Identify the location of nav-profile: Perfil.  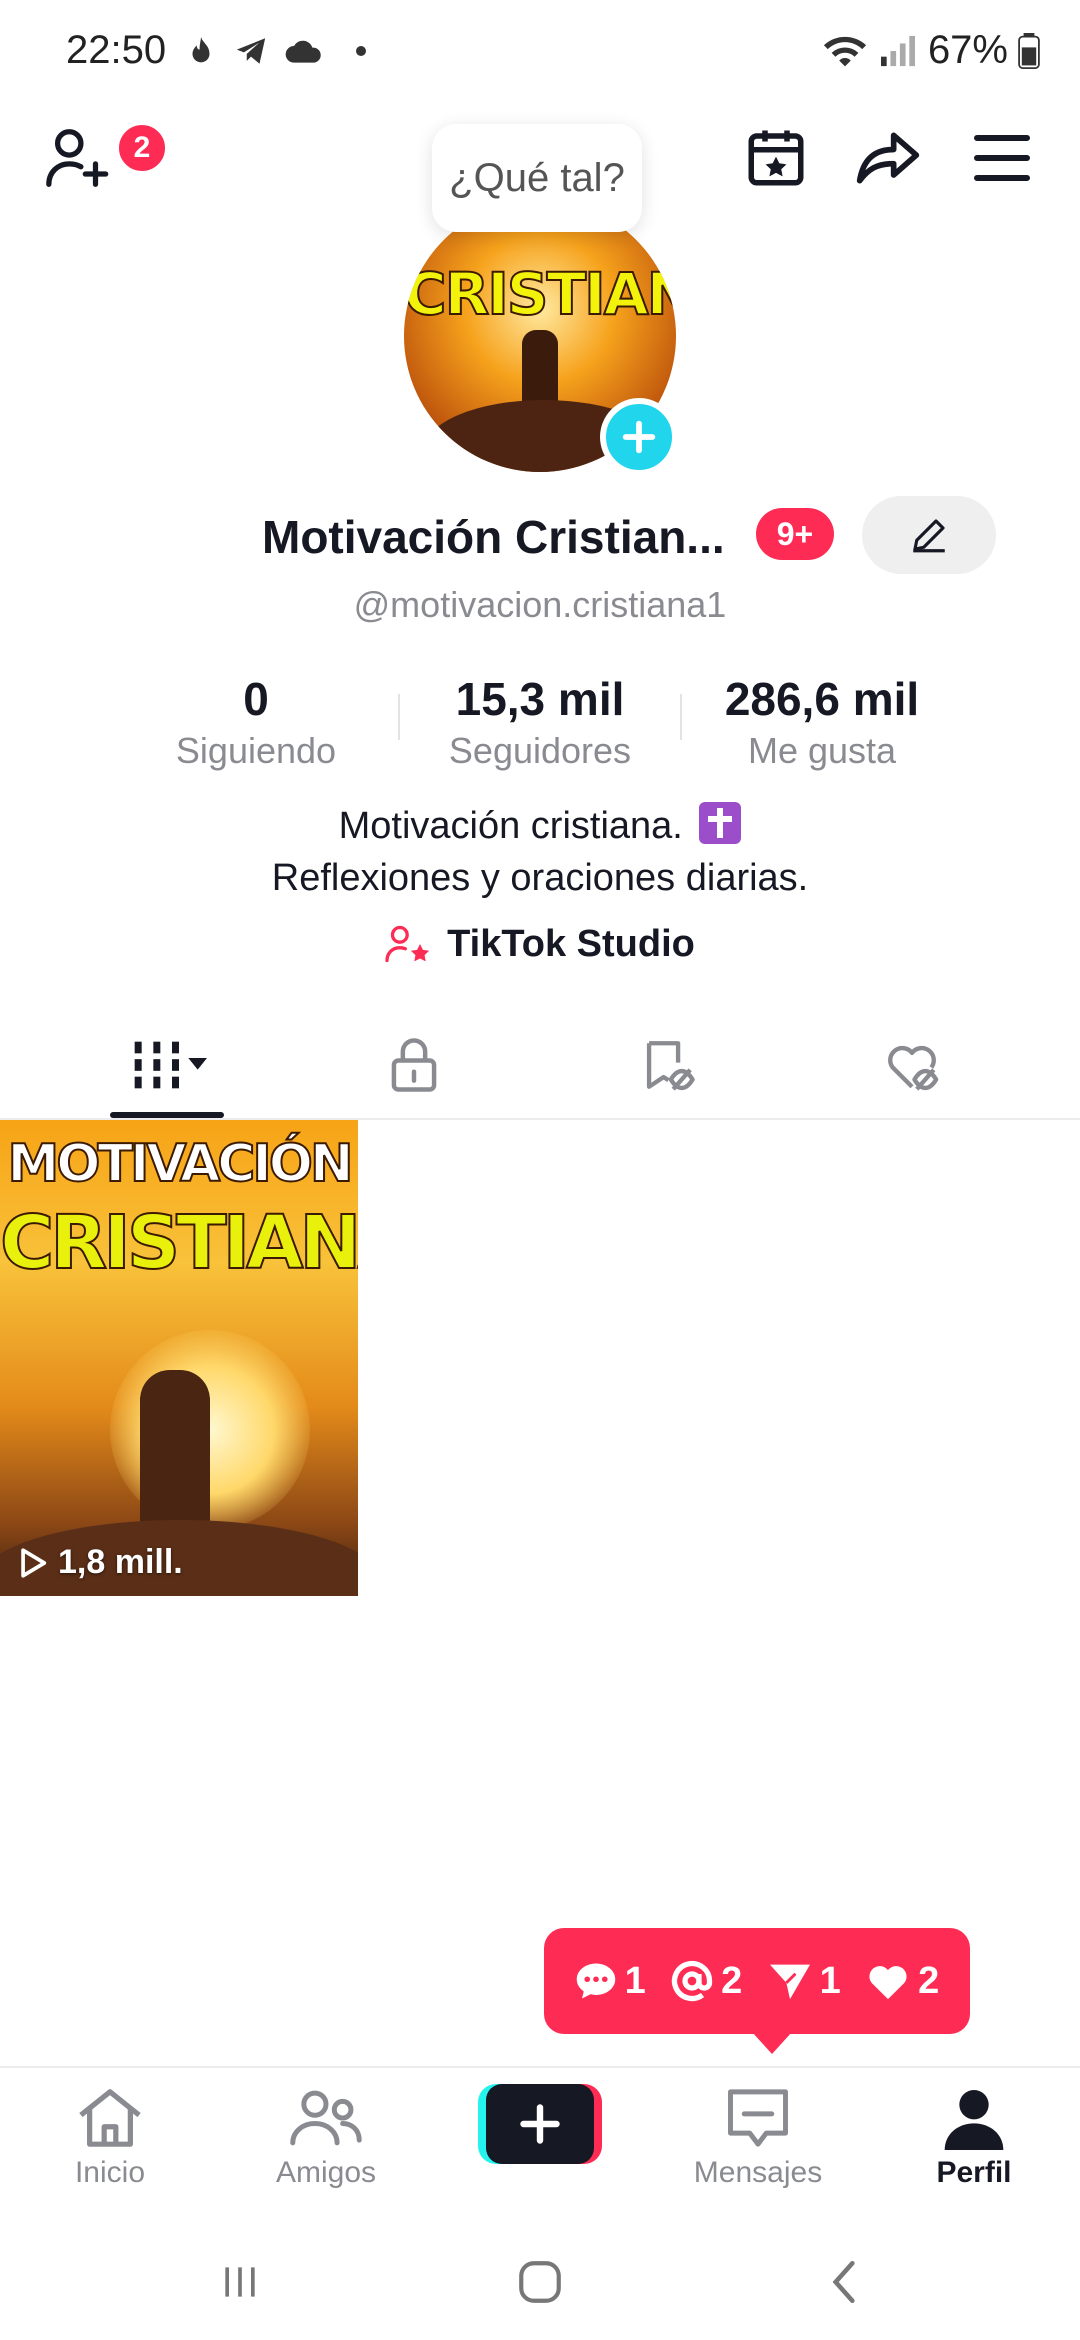
(974, 2138).